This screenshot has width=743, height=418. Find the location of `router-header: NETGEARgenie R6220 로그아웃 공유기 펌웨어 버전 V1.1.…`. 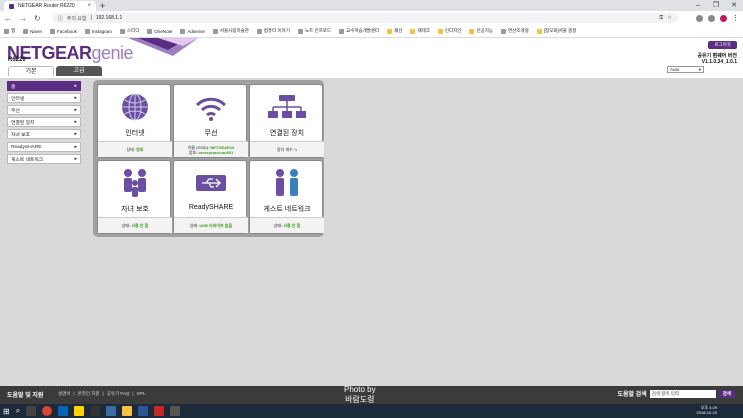

router-header: NETGEARgenie R6220 로그아웃 공유기 펌웨어 버전 V1.1.… is located at coordinates (371, 58).